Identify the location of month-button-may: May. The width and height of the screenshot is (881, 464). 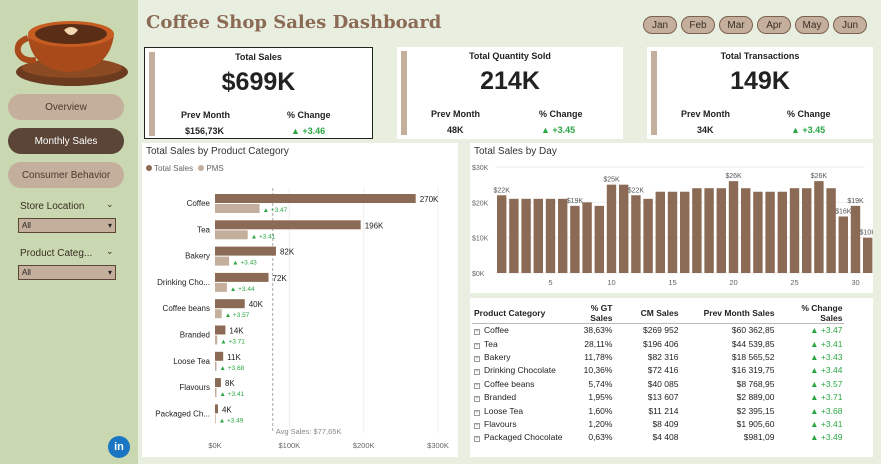
(812, 25).